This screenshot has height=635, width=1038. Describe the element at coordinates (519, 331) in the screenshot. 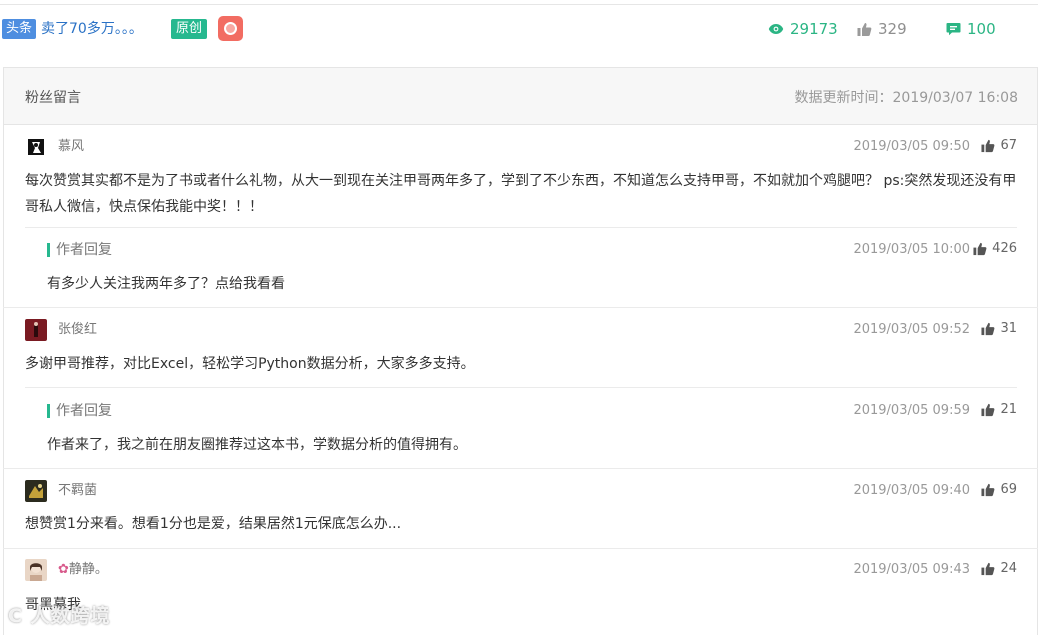

I see `comment-header: 张俊红 2019/03/05 09:52 31` at that location.